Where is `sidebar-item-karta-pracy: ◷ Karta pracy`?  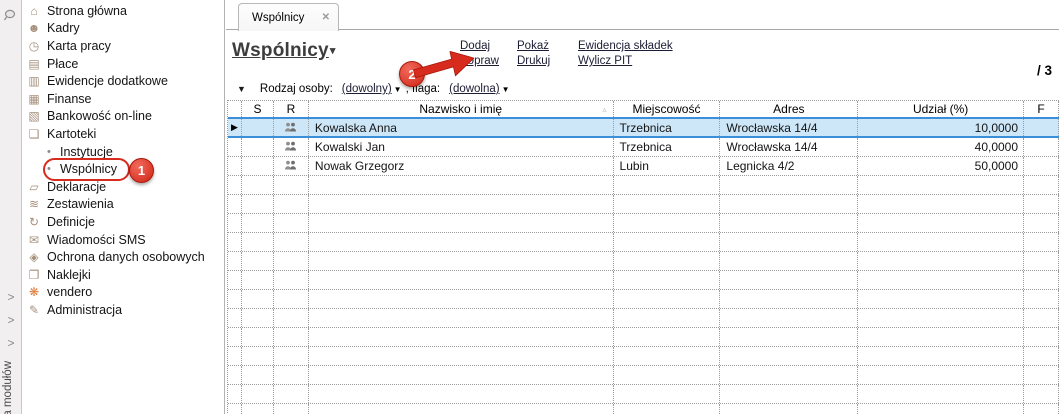 sidebar-item-karta-pracy: ◷ Karta pracy is located at coordinates (123, 46).